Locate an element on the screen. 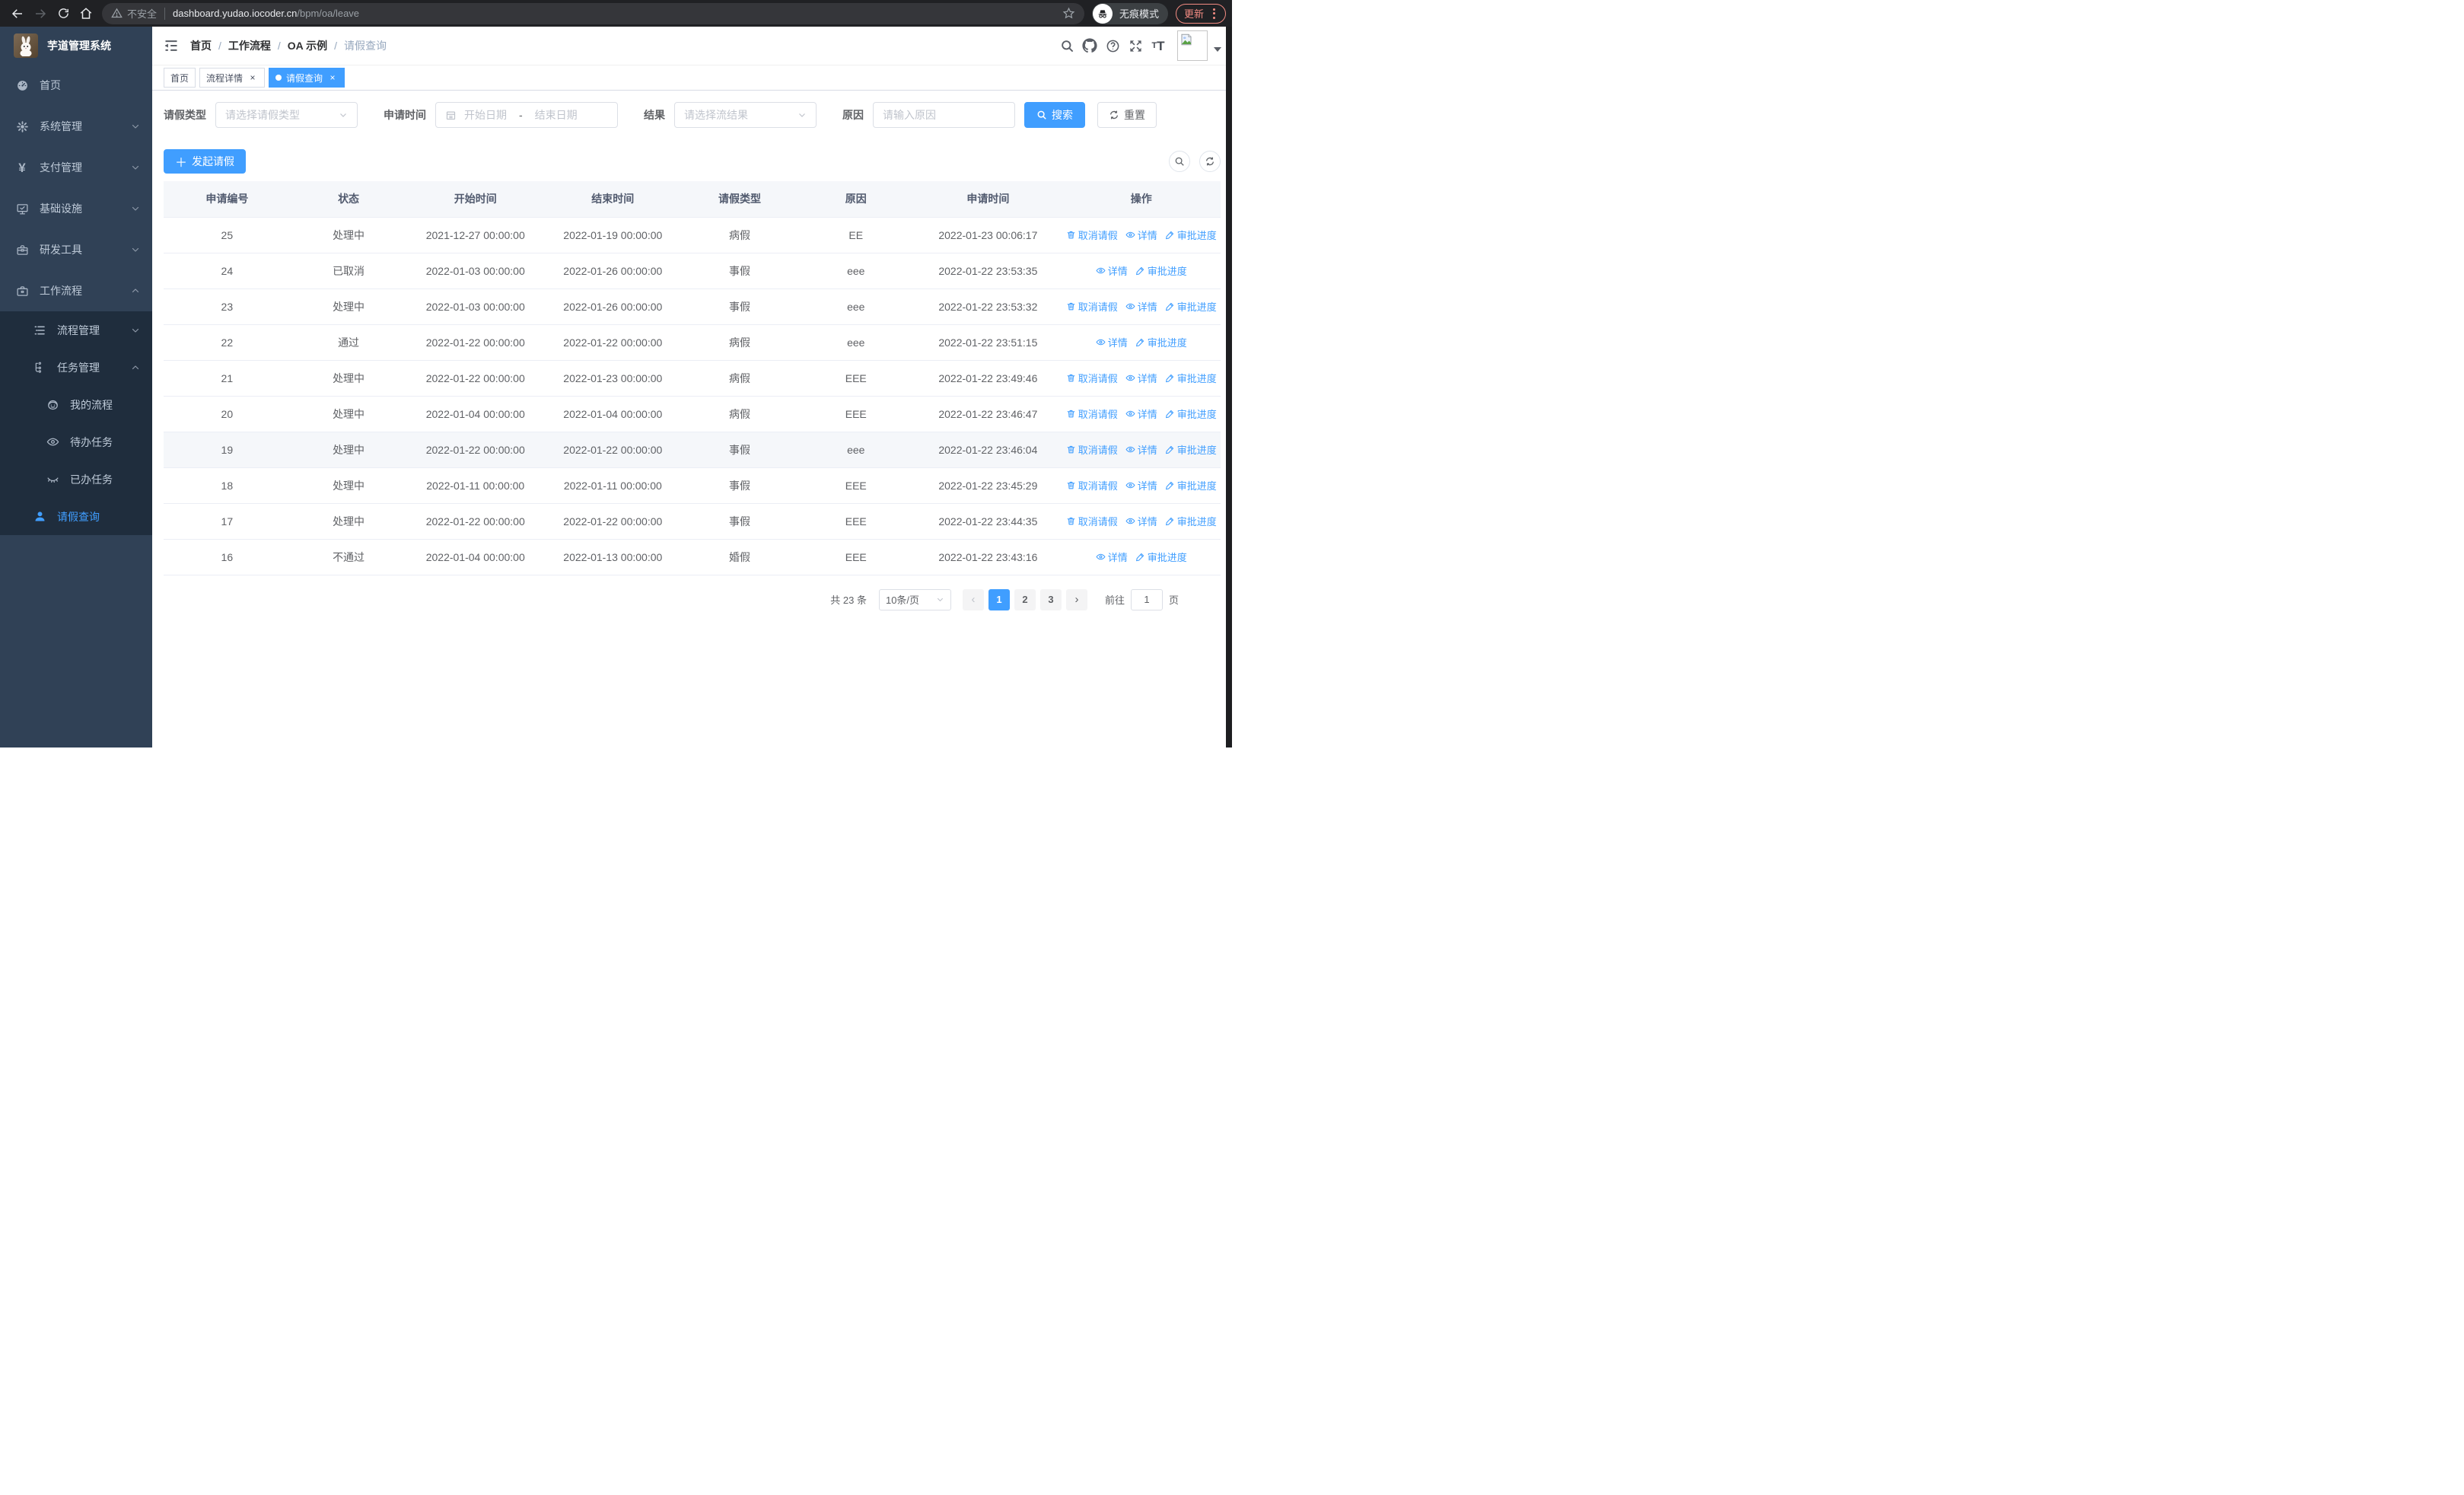 The width and height of the screenshot is (2464, 1495). browser-forward-button is located at coordinates (40, 14).